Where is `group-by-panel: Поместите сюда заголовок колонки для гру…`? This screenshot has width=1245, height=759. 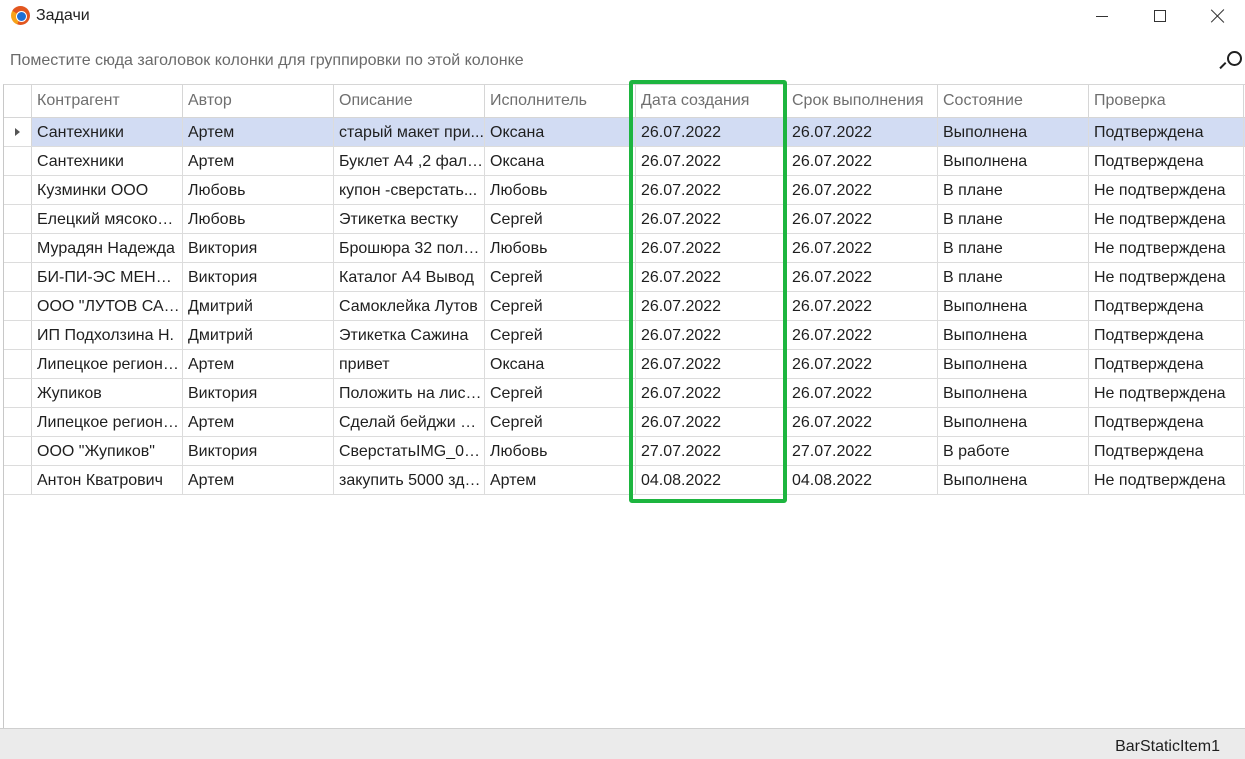 group-by-panel: Поместите сюда заголовок колонки для гру… is located at coordinates (622, 61).